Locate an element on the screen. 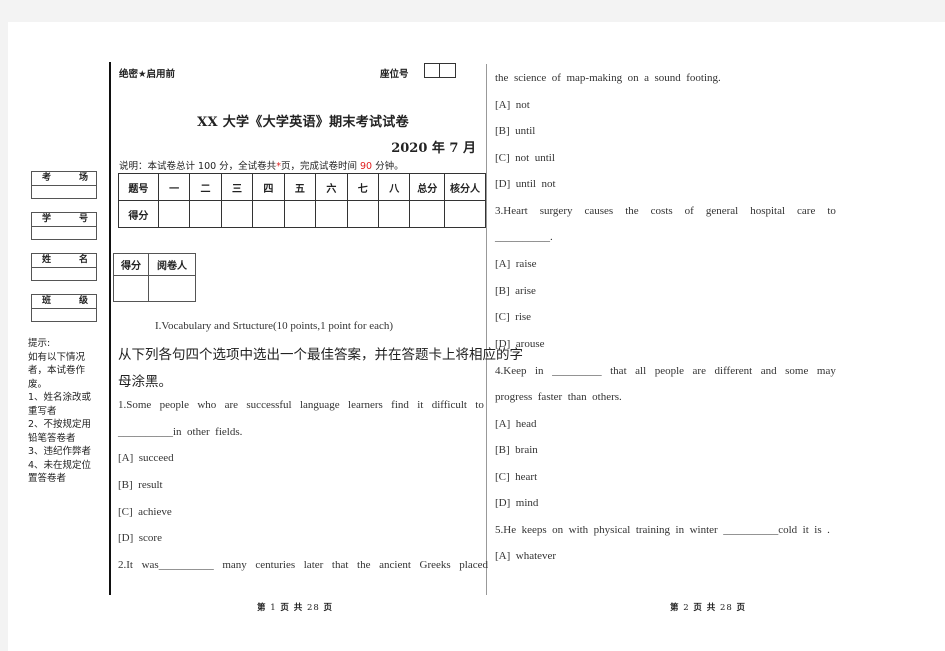  word: costs is located at coordinates (661, 211).